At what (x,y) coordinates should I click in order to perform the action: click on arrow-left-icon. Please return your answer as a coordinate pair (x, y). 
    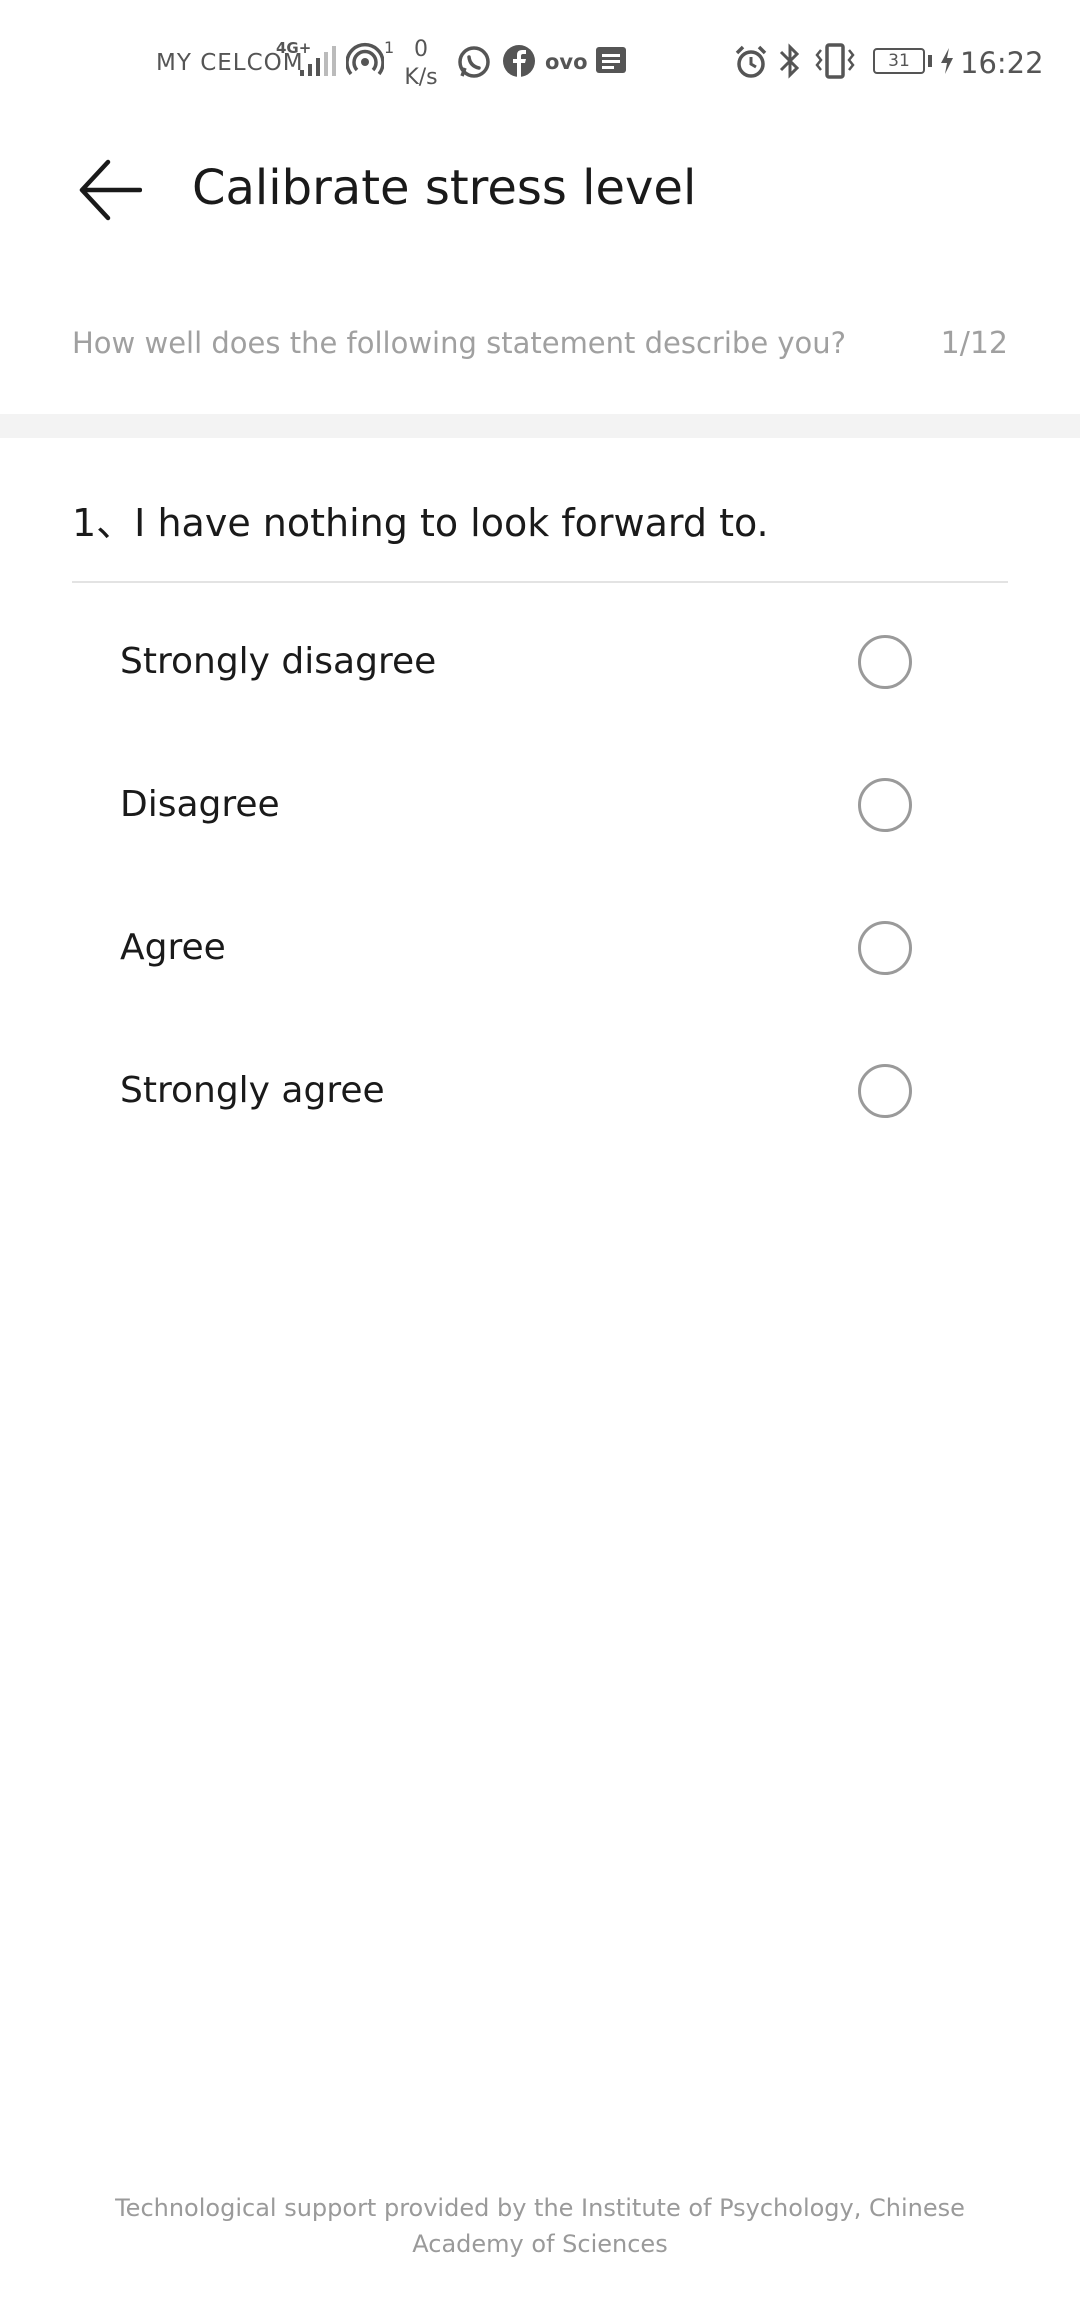
    Looking at the image, I should click on (110, 190).